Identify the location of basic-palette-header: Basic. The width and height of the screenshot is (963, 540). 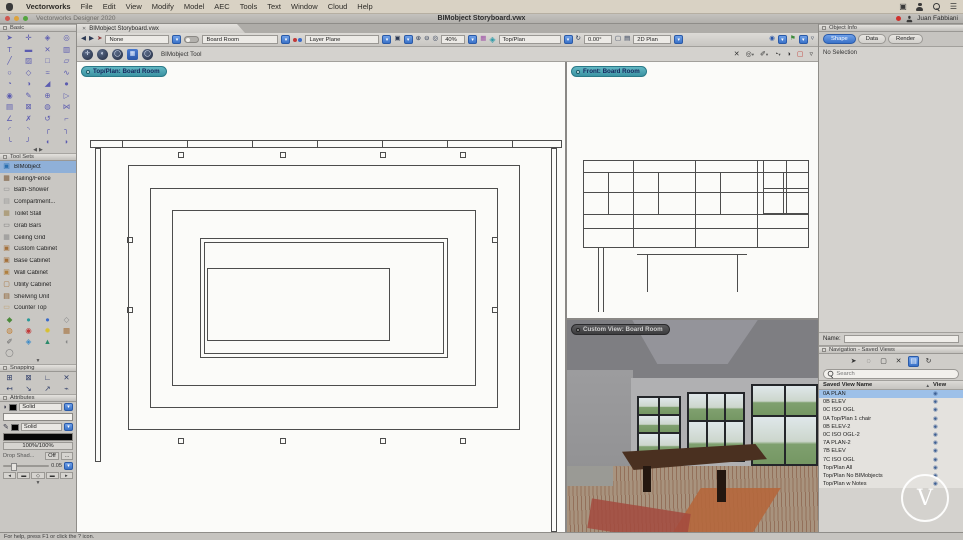
(38, 28).